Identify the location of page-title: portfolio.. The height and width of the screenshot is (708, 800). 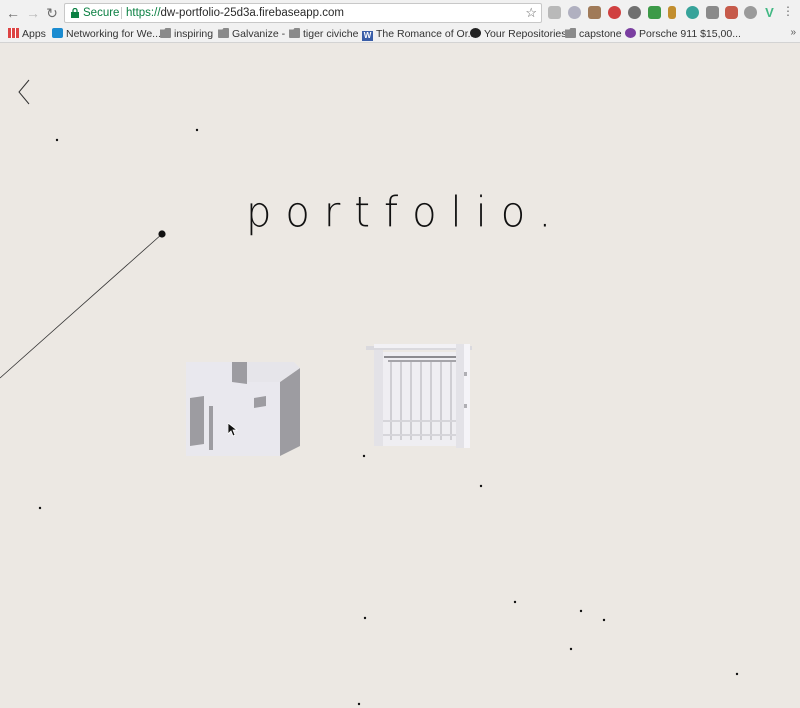
(406, 213).